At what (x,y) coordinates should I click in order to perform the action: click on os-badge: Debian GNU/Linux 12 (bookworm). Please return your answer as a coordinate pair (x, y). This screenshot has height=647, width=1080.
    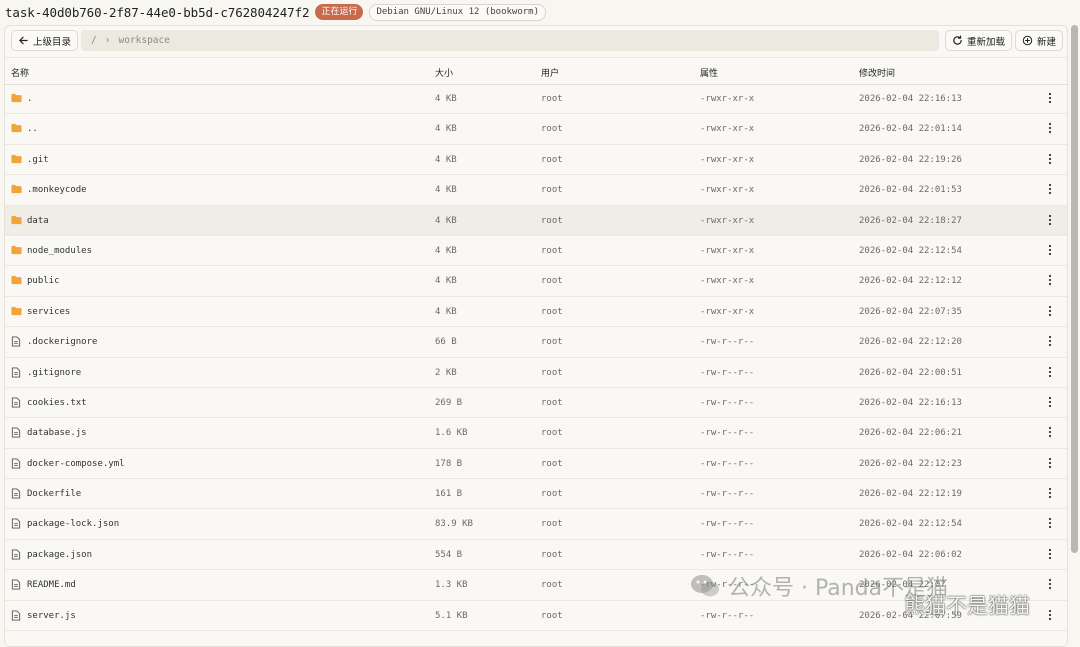
    Looking at the image, I should click on (458, 12).